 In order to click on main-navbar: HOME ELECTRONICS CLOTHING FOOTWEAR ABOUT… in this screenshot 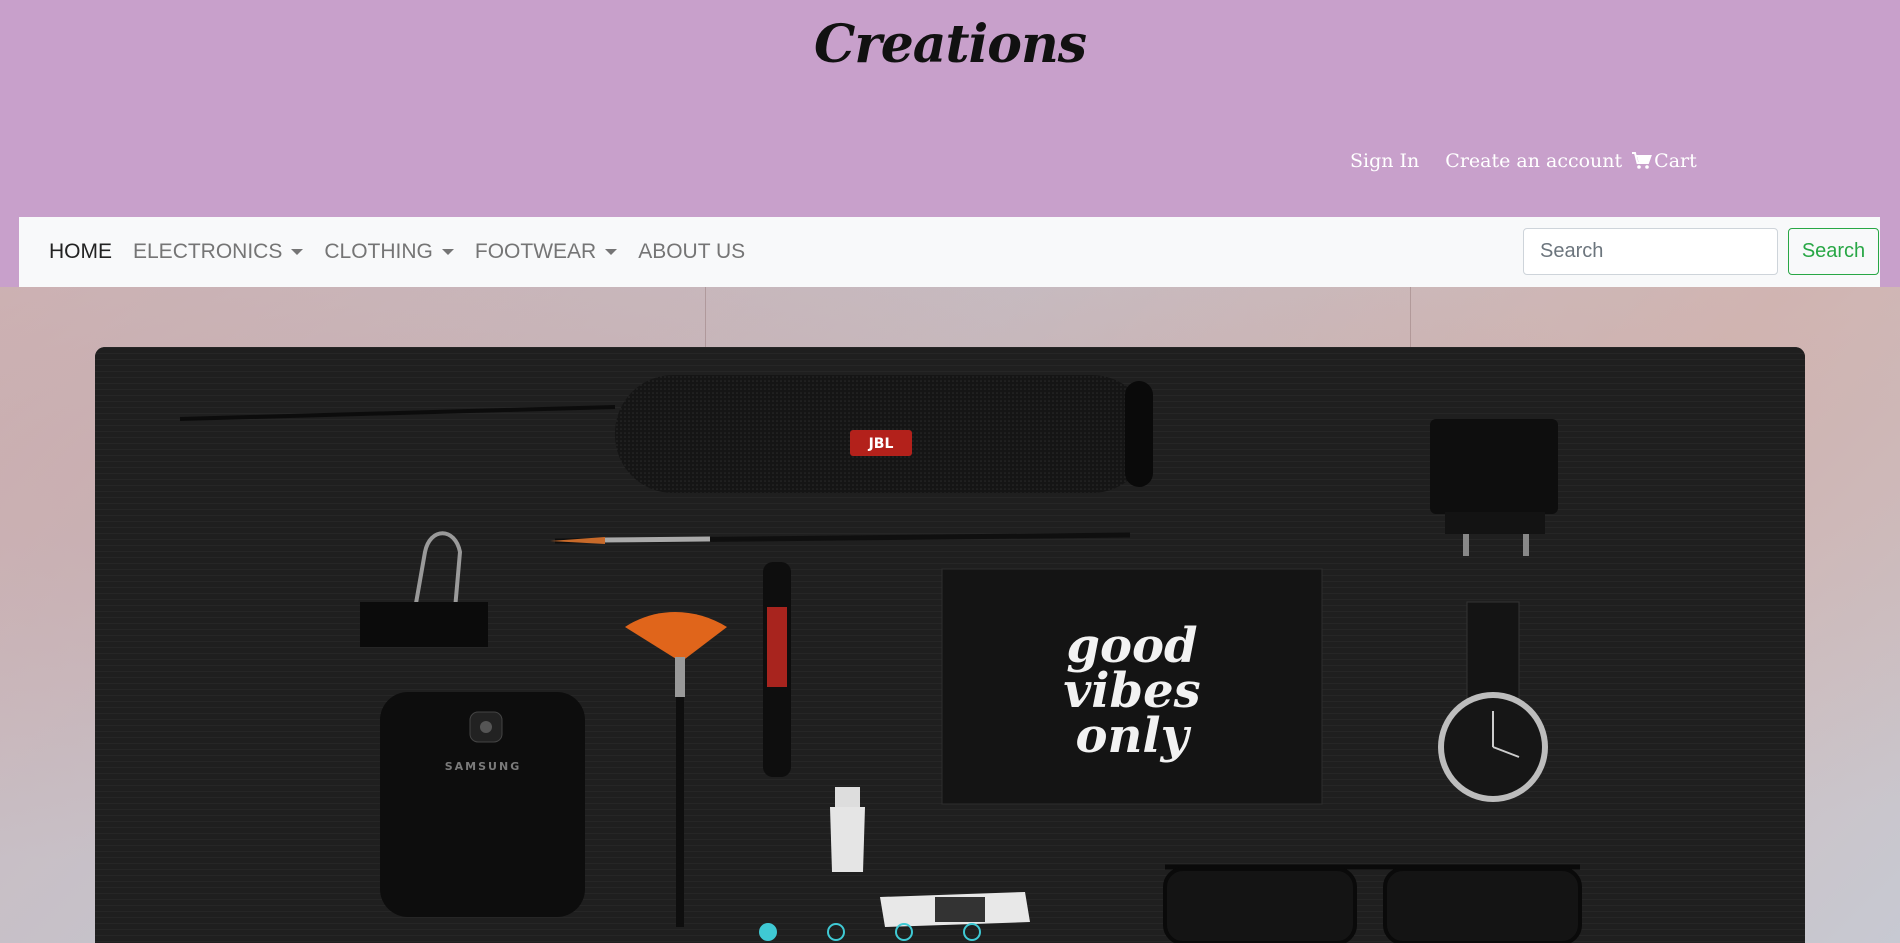, I will do `click(949, 252)`.